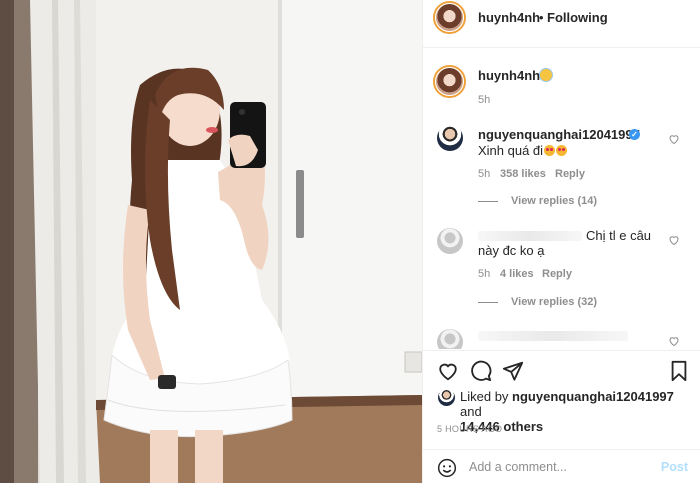 The image size is (700, 483). I want to click on caption-avatar, so click(449, 81).